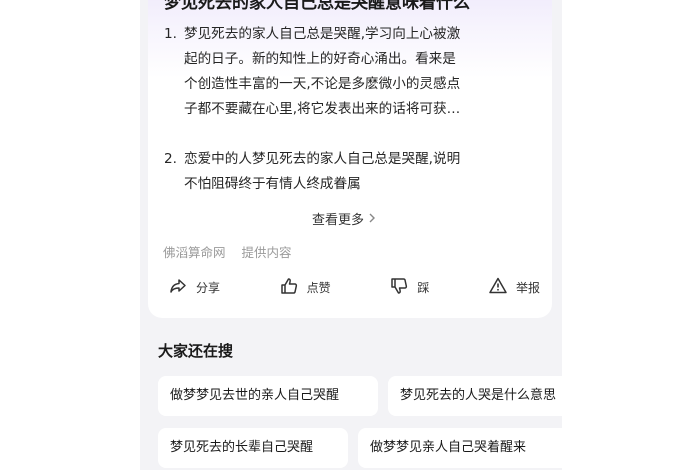  Describe the element at coordinates (351, 172) in the screenshot. I see `list-item: 2. 恋爱中的人梦见死去的家人自己总是哭醒,说明 不怕阻碍终于有情人终成眷属` at that location.